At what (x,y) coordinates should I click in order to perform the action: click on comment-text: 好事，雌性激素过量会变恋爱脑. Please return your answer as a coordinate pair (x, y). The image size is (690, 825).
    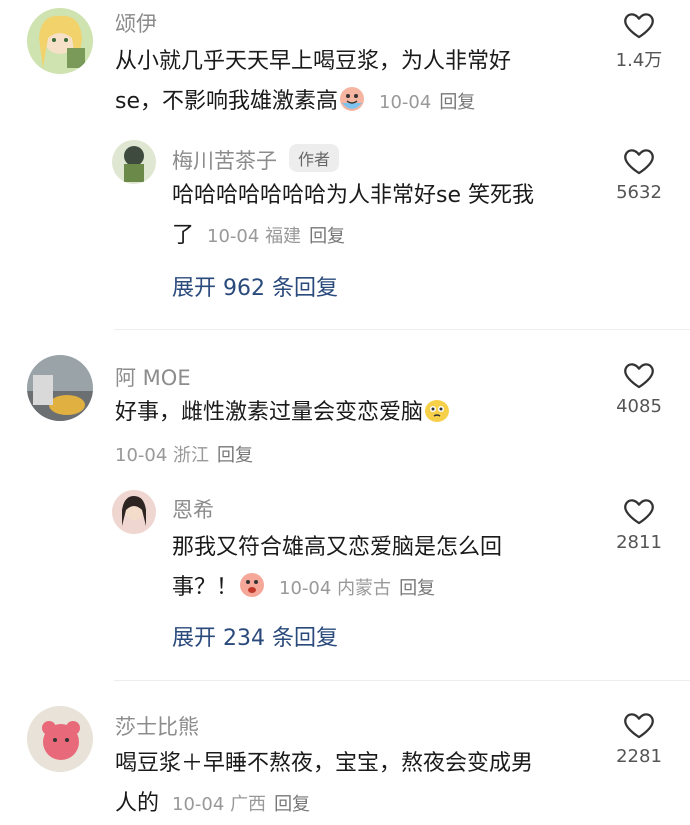
    Looking at the image, I should click on (355, 413).